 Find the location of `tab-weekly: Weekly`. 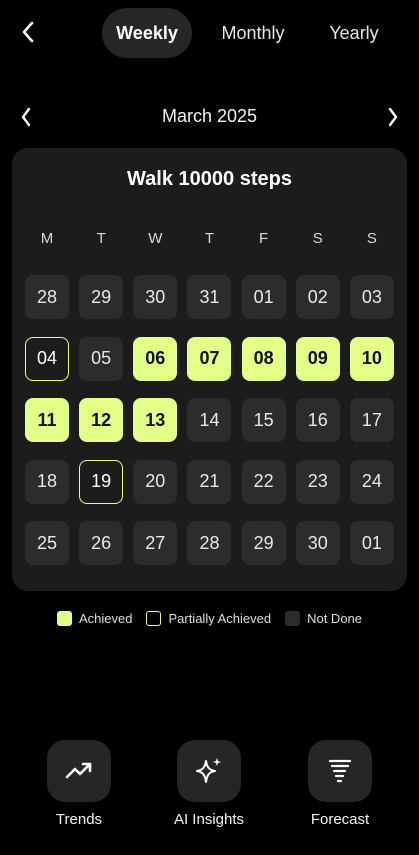

tab-weekly: Weekly is located at coordinates (147, 33).